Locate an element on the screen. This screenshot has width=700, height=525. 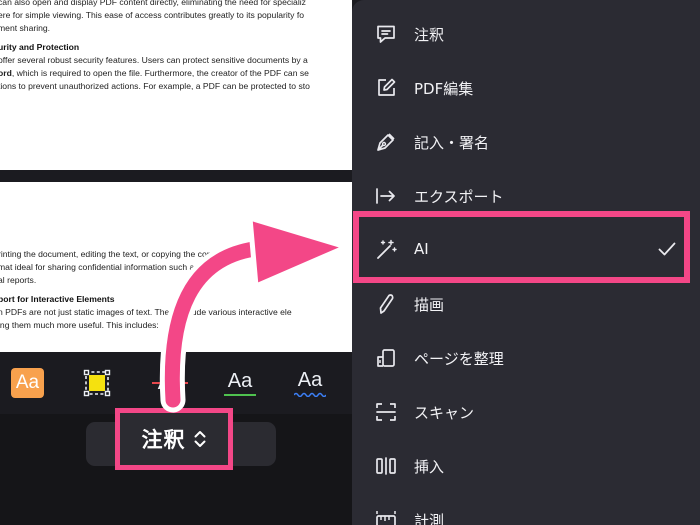
organize-pages-icon is located at coordinates (386, 358).